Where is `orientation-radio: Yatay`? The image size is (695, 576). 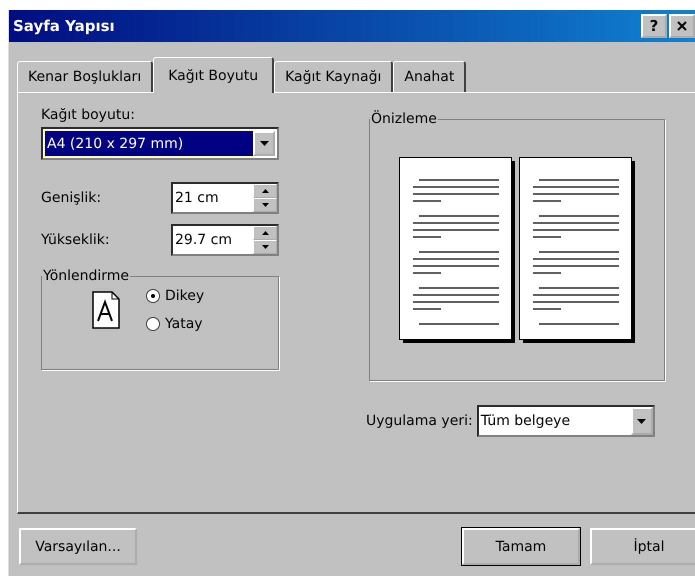 orientation-radio: Yatay is located at coordinates (175, 324).